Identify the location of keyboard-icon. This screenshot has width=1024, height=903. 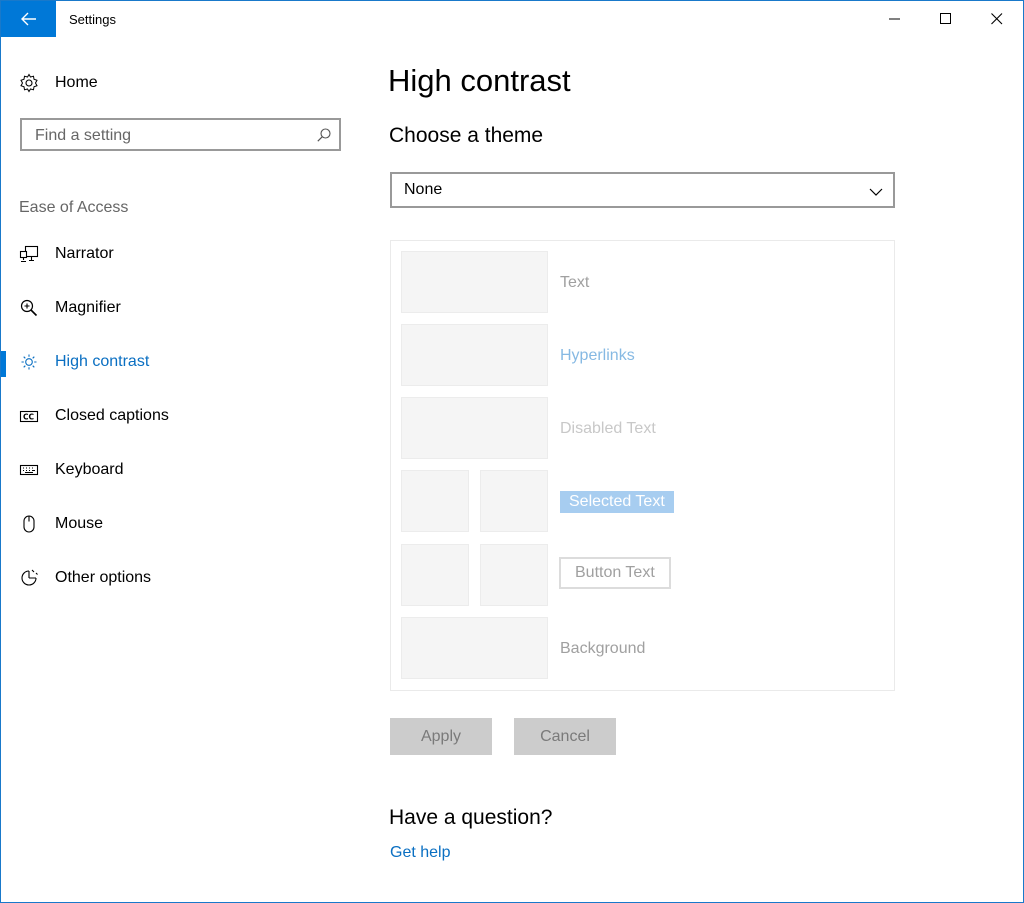
(29, 470).